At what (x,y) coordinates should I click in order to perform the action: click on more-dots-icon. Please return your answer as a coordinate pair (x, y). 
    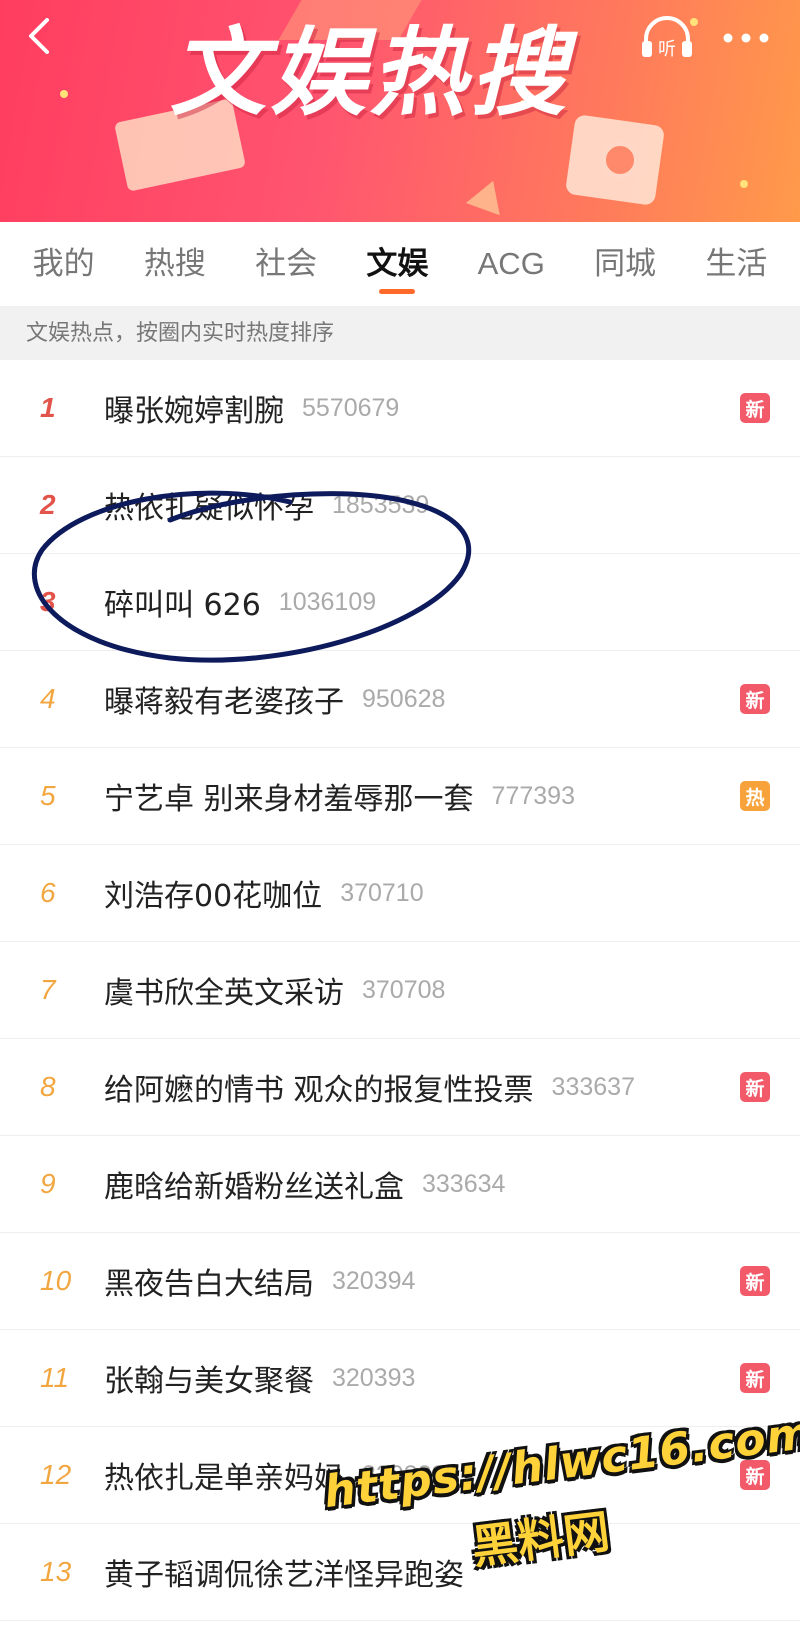
    Looking at the image, I should click on (746, 38).